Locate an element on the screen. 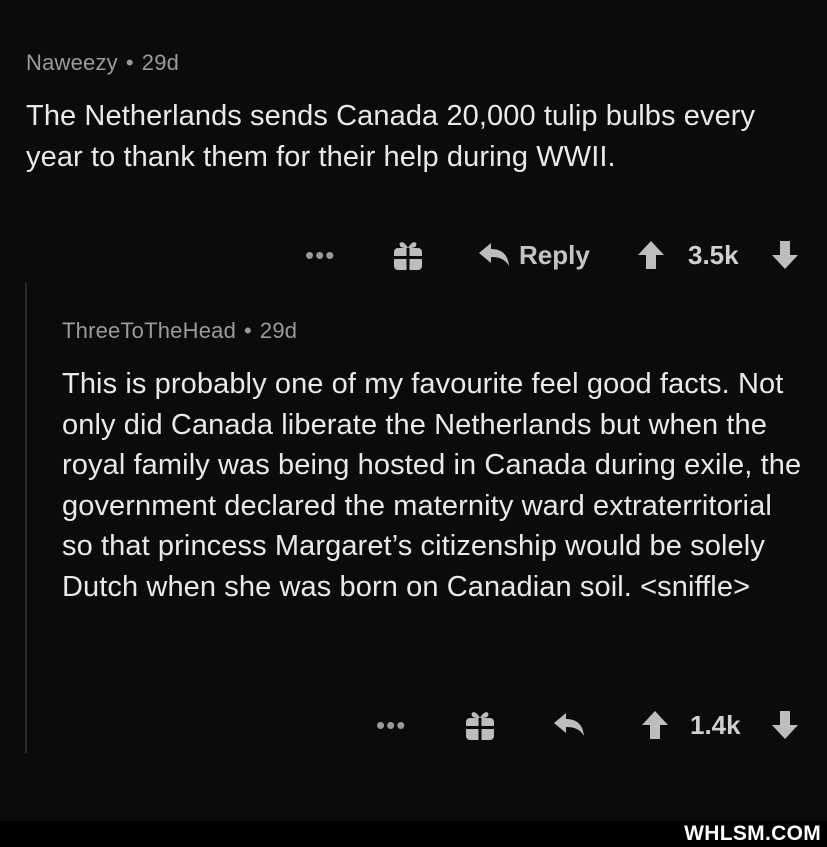 Image resolution: width=827 pixels, height=847 pixels. reply-label: Reply is located at coordinates (554, 254).